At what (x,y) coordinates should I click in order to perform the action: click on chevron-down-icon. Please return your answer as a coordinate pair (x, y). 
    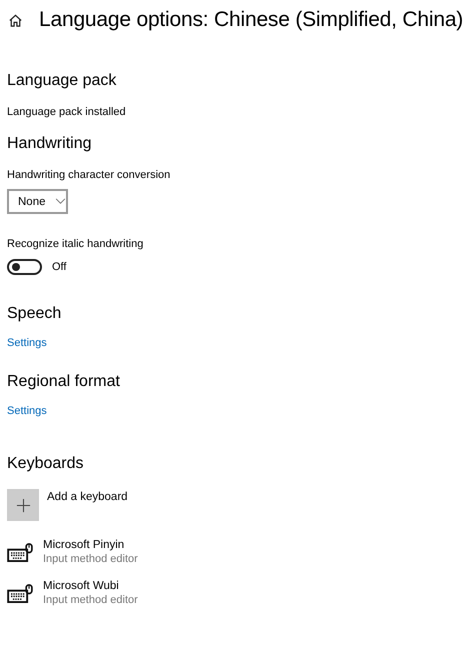
    Looking at the image, I should click on (60, 201).